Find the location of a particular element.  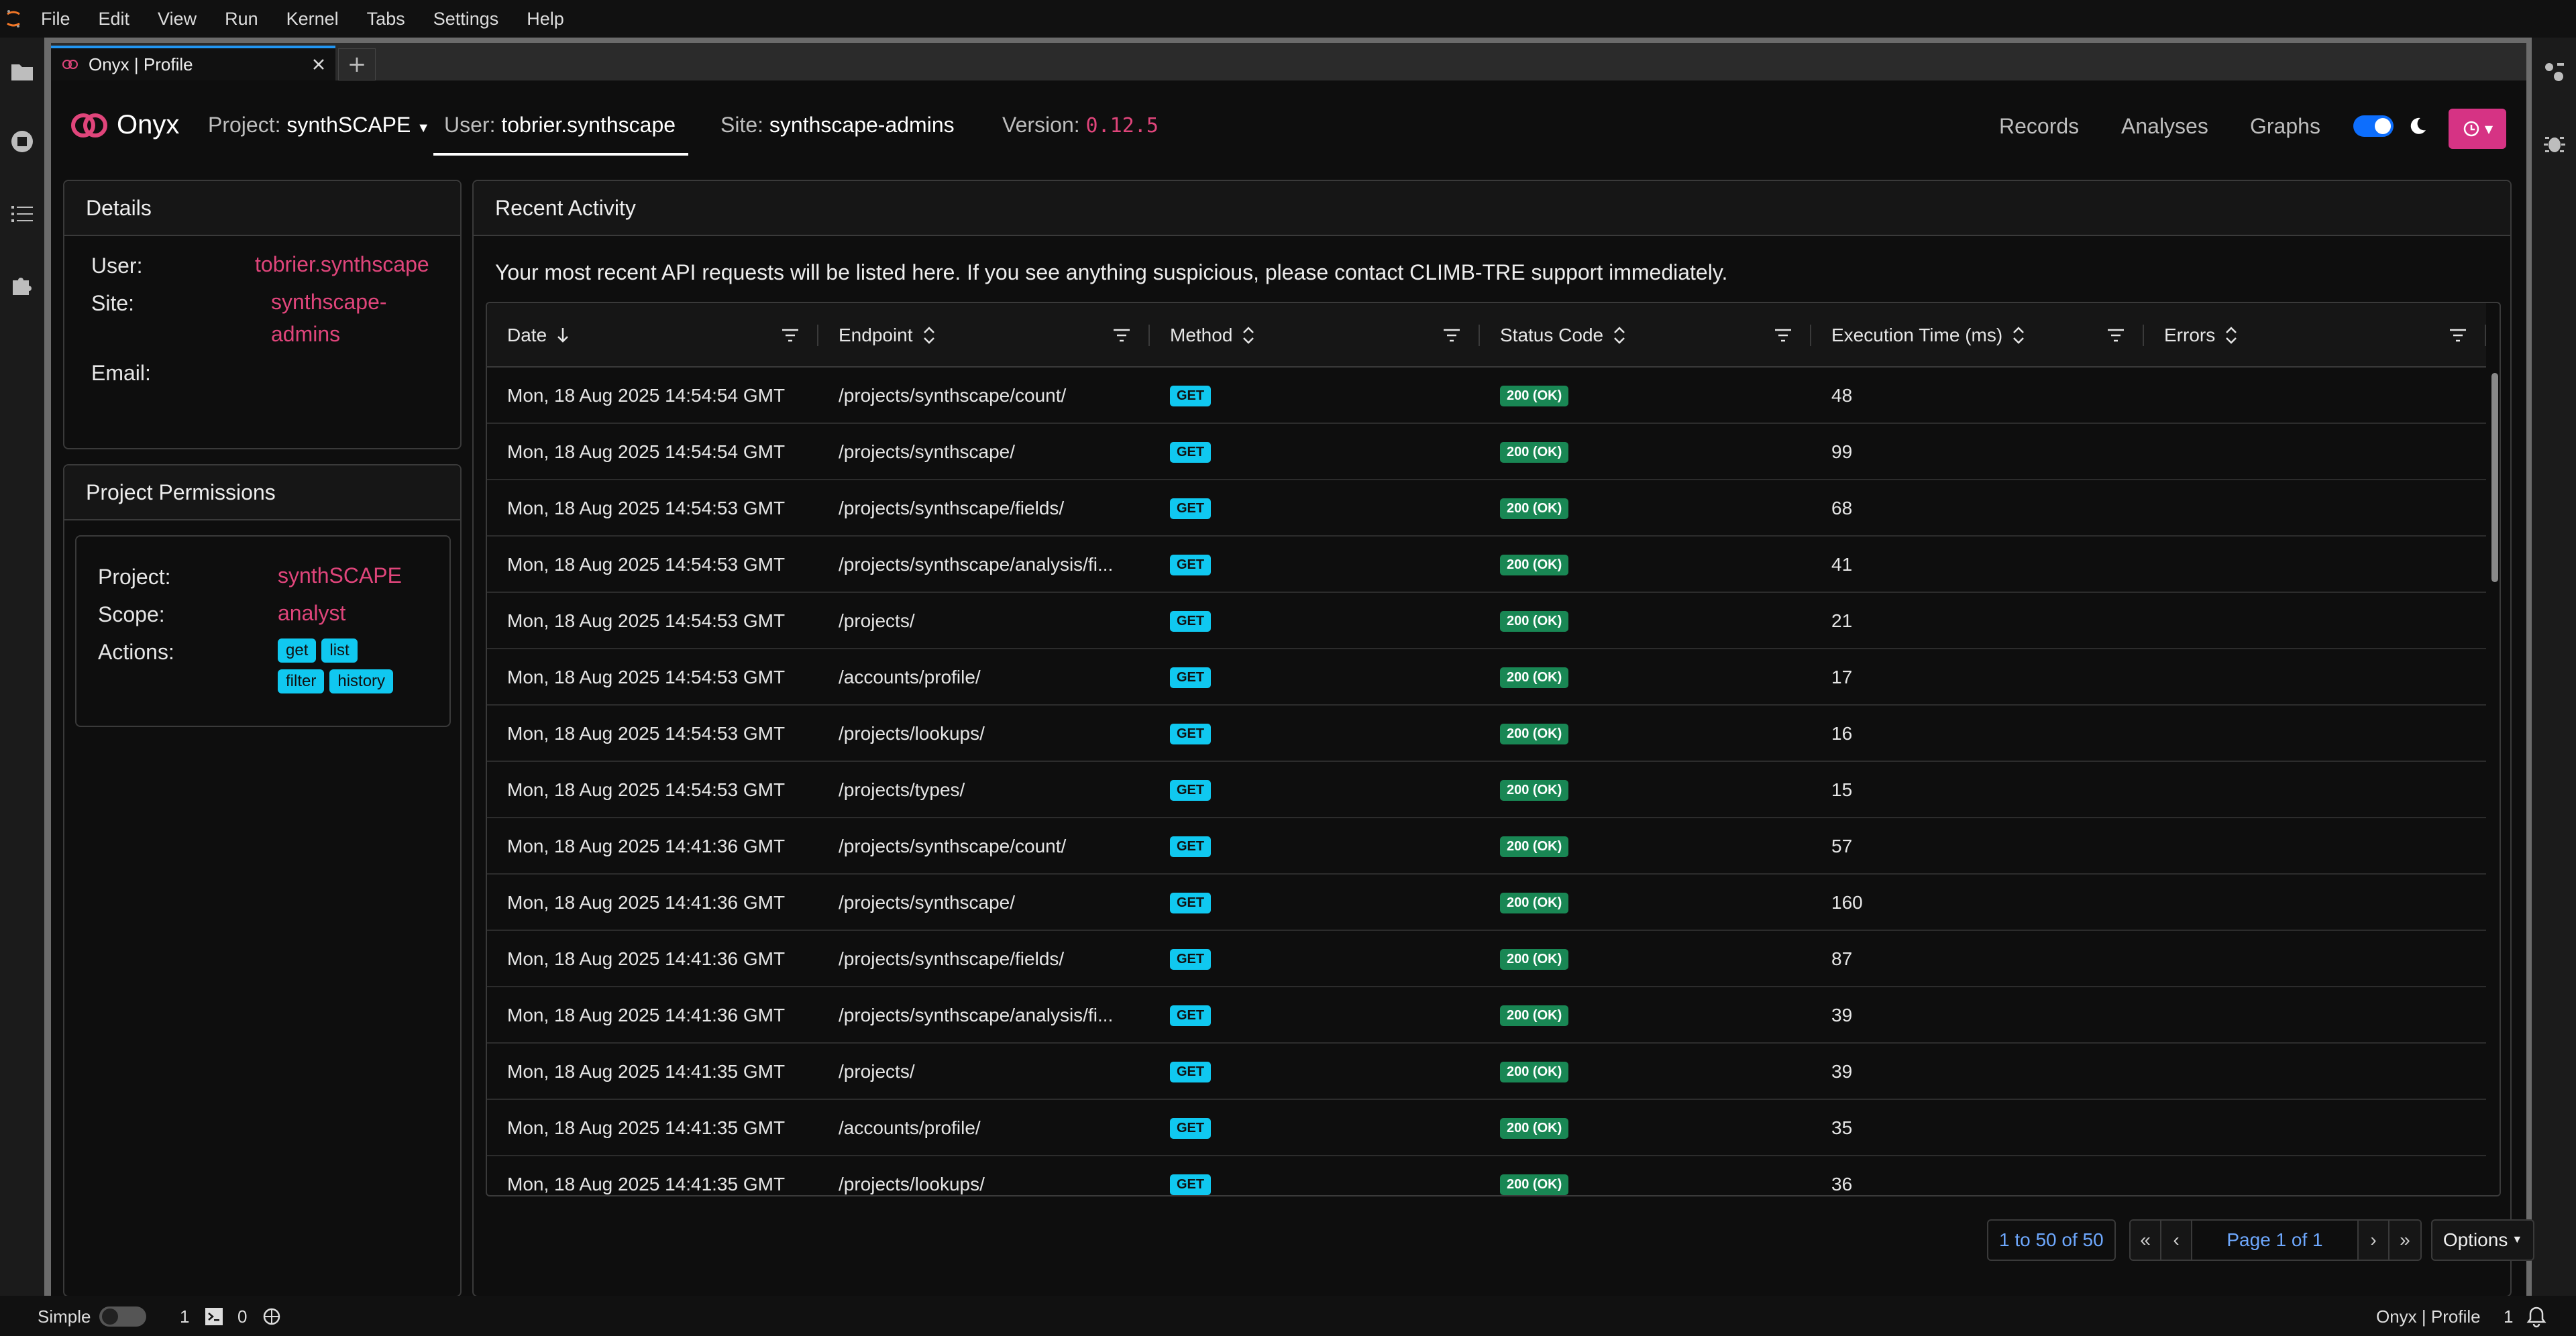

sort-descending-icon is located at coordinates (563, 335).